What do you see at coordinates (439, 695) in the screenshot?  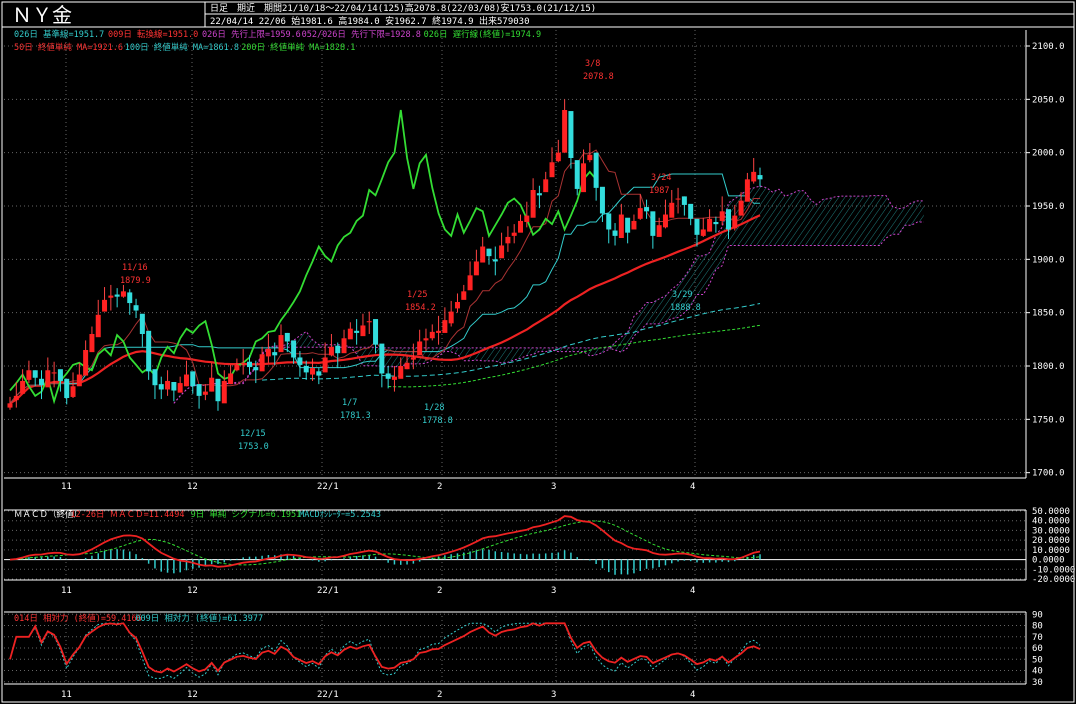 I see `rsi-xtick-3: 2` at bounding box center [439, 695].